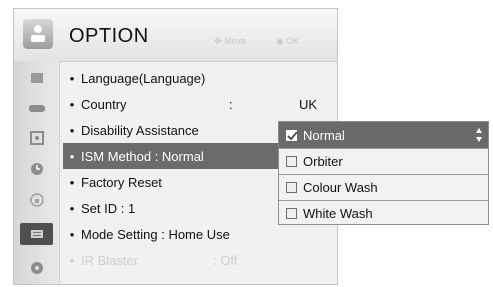  I want to click on page-title: OPTION, so click(109, 36).